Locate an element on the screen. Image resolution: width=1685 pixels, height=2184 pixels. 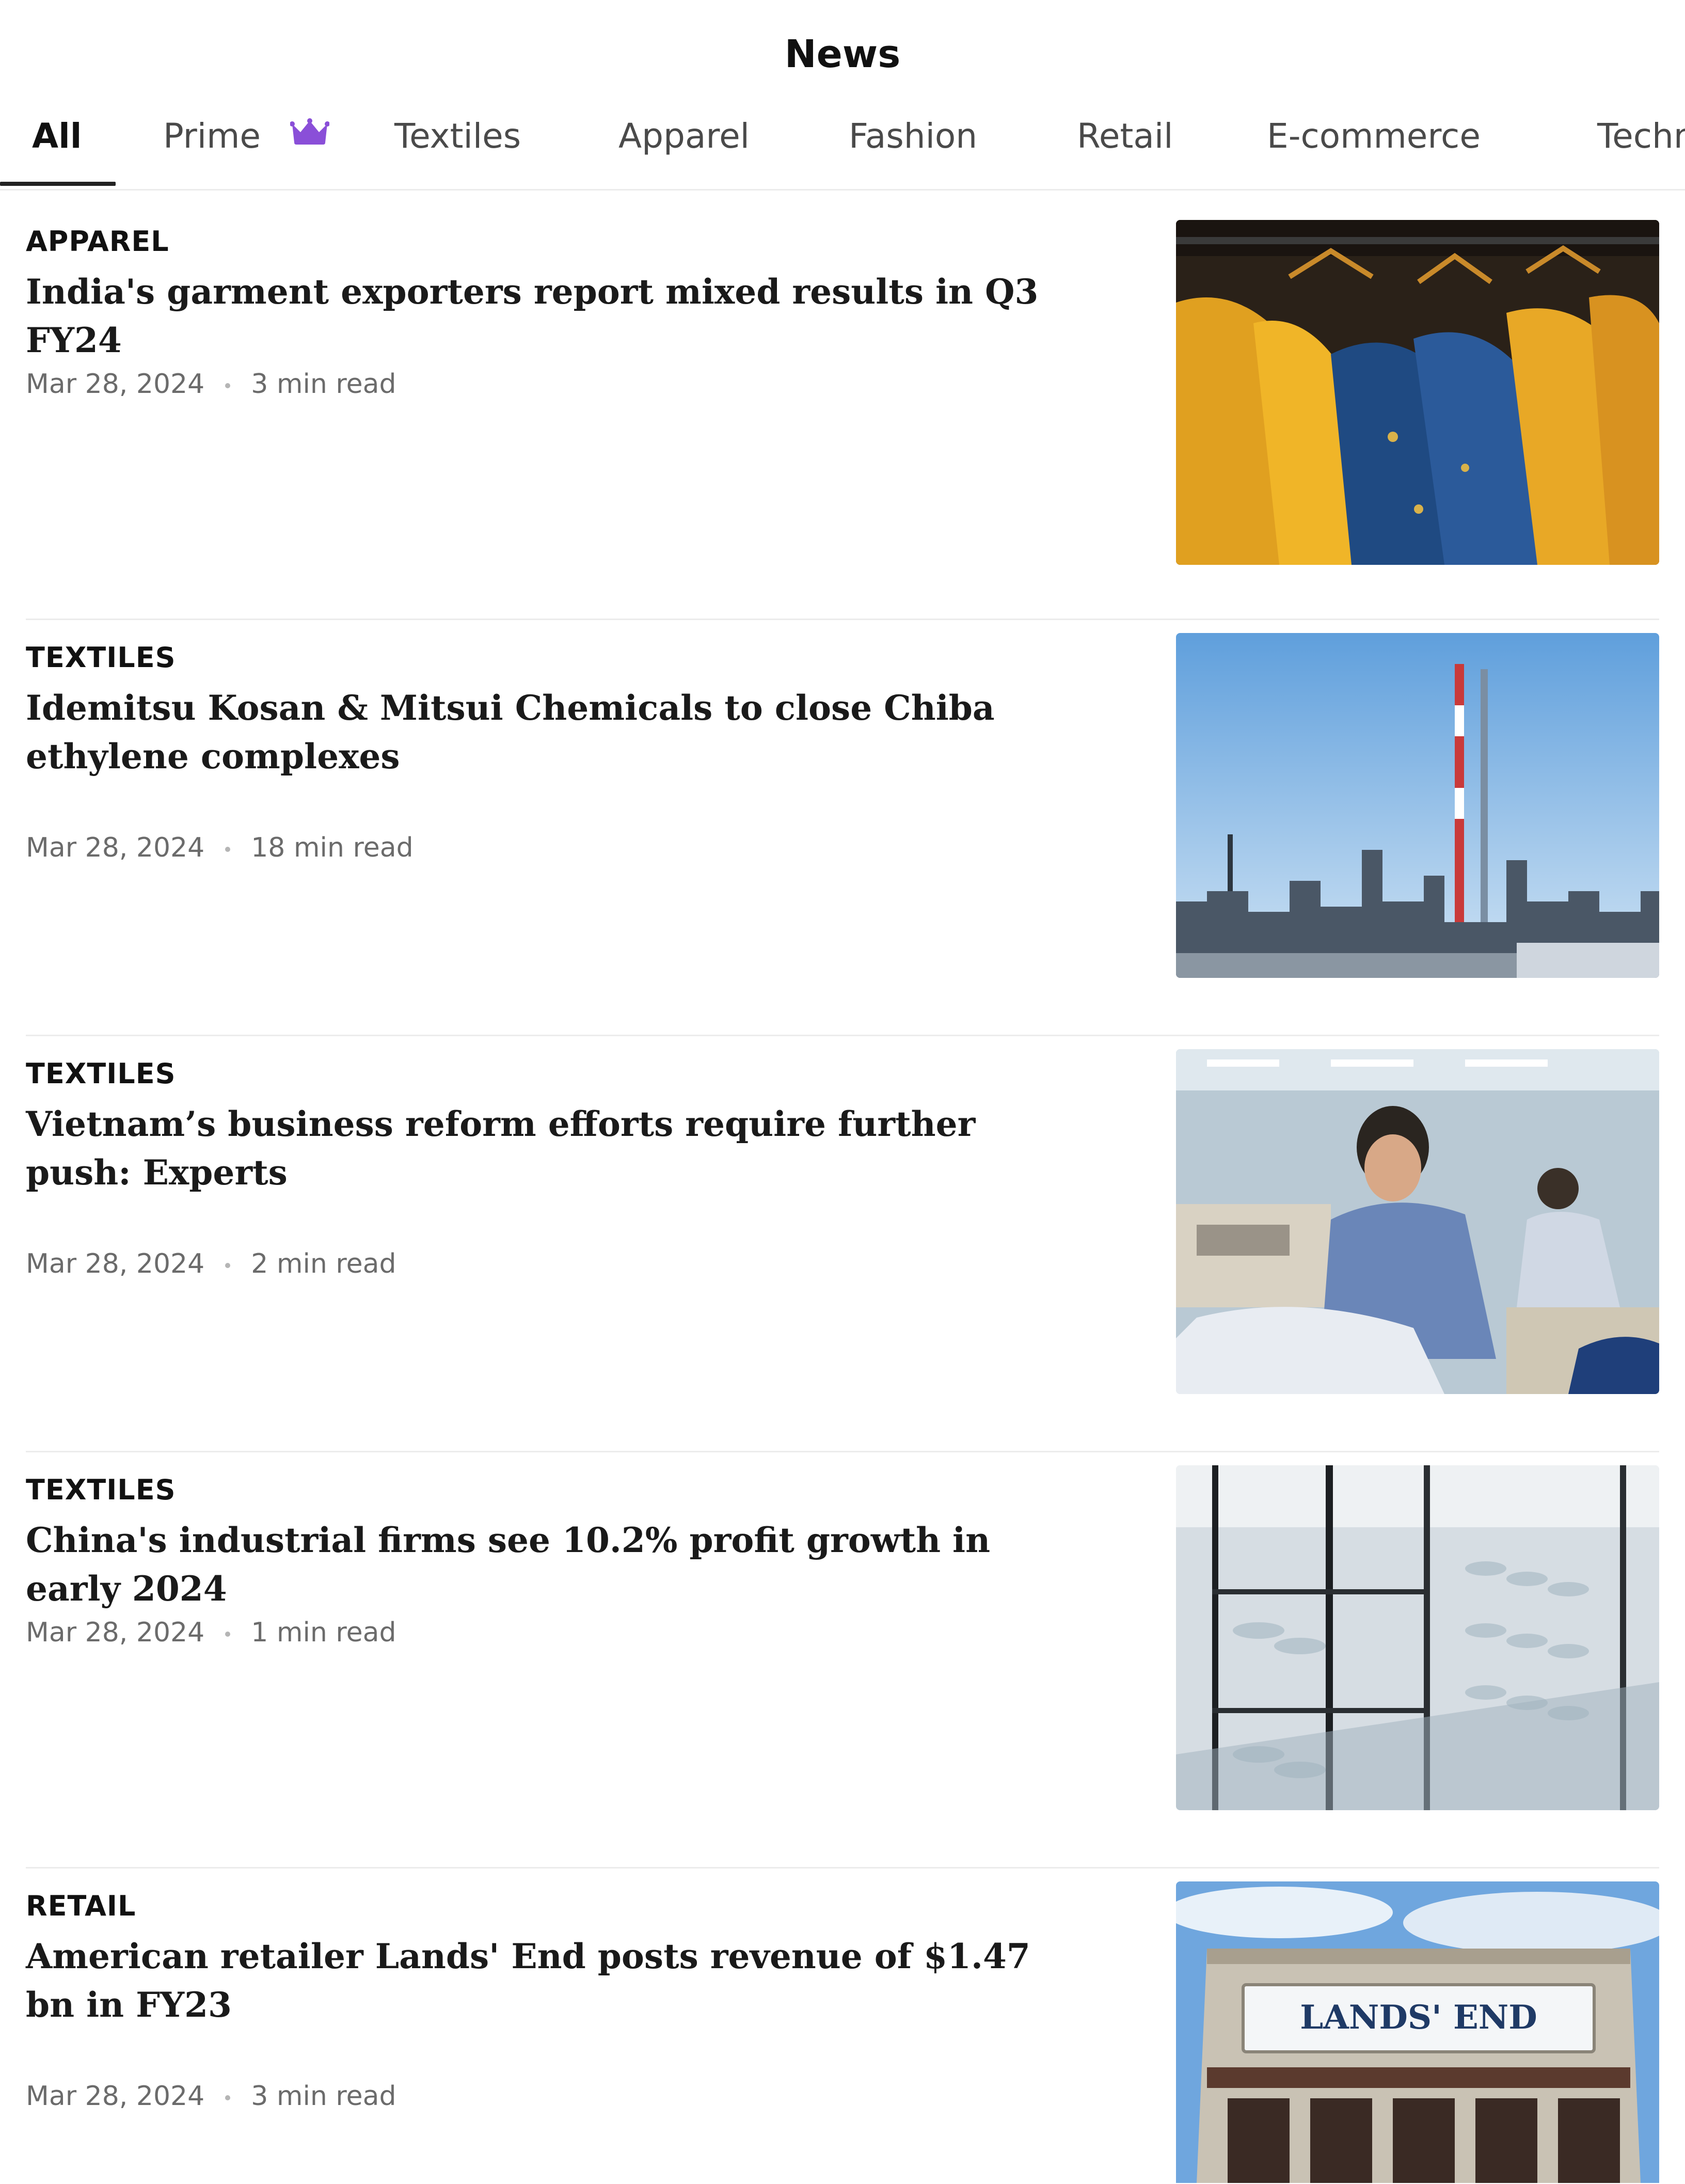
tab-e-commerce: E-commerce is located at coordinates (1374, 146).